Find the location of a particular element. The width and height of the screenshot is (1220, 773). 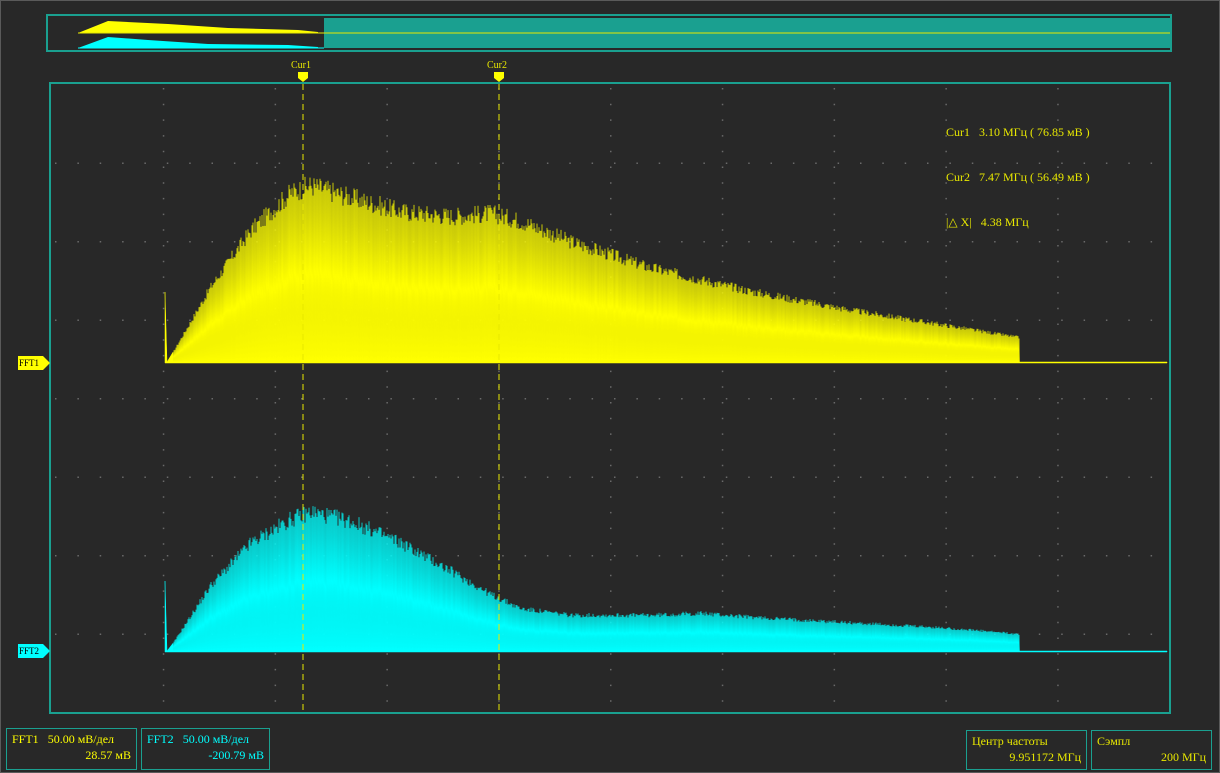

sample-rate-value: 200 МГц is located at coordinates (1183, 757).